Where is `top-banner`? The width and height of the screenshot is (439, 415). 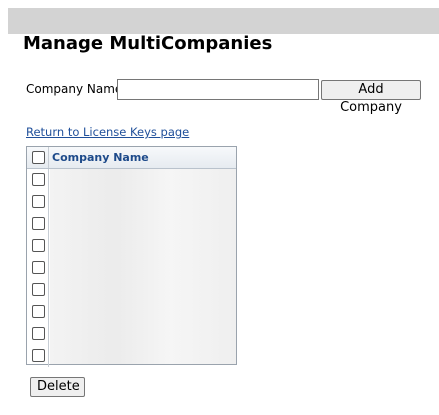 top-banner is located at coordinates (223, 21).